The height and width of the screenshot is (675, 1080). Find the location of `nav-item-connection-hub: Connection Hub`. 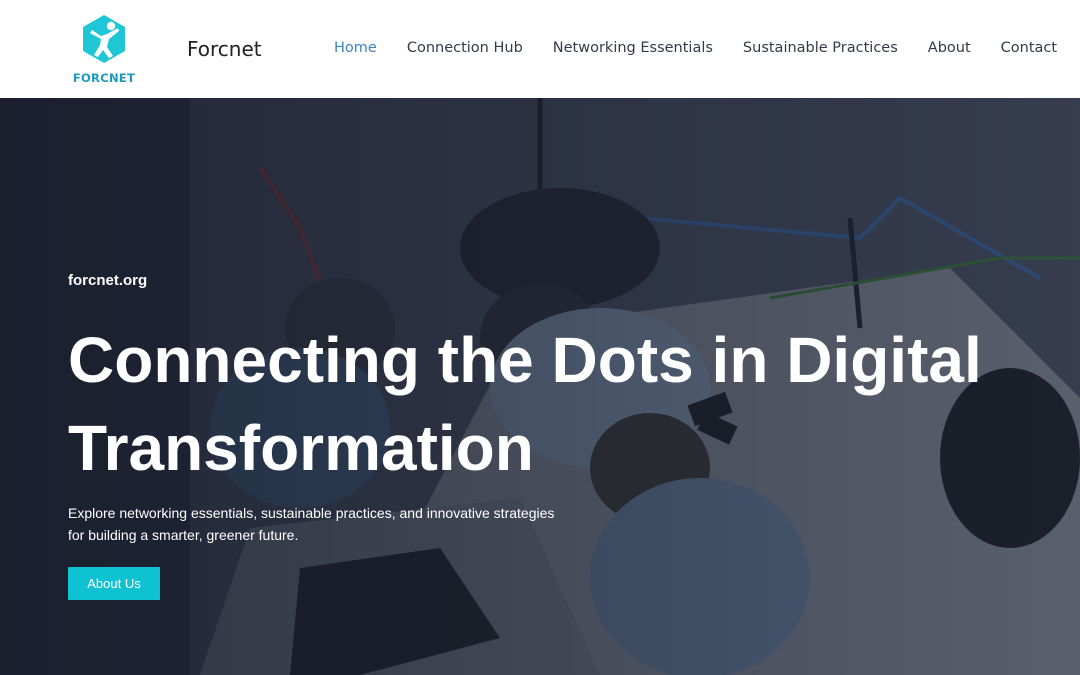

nav-item-connection-hub: Connection Hub is located at coordinates (465, 48).